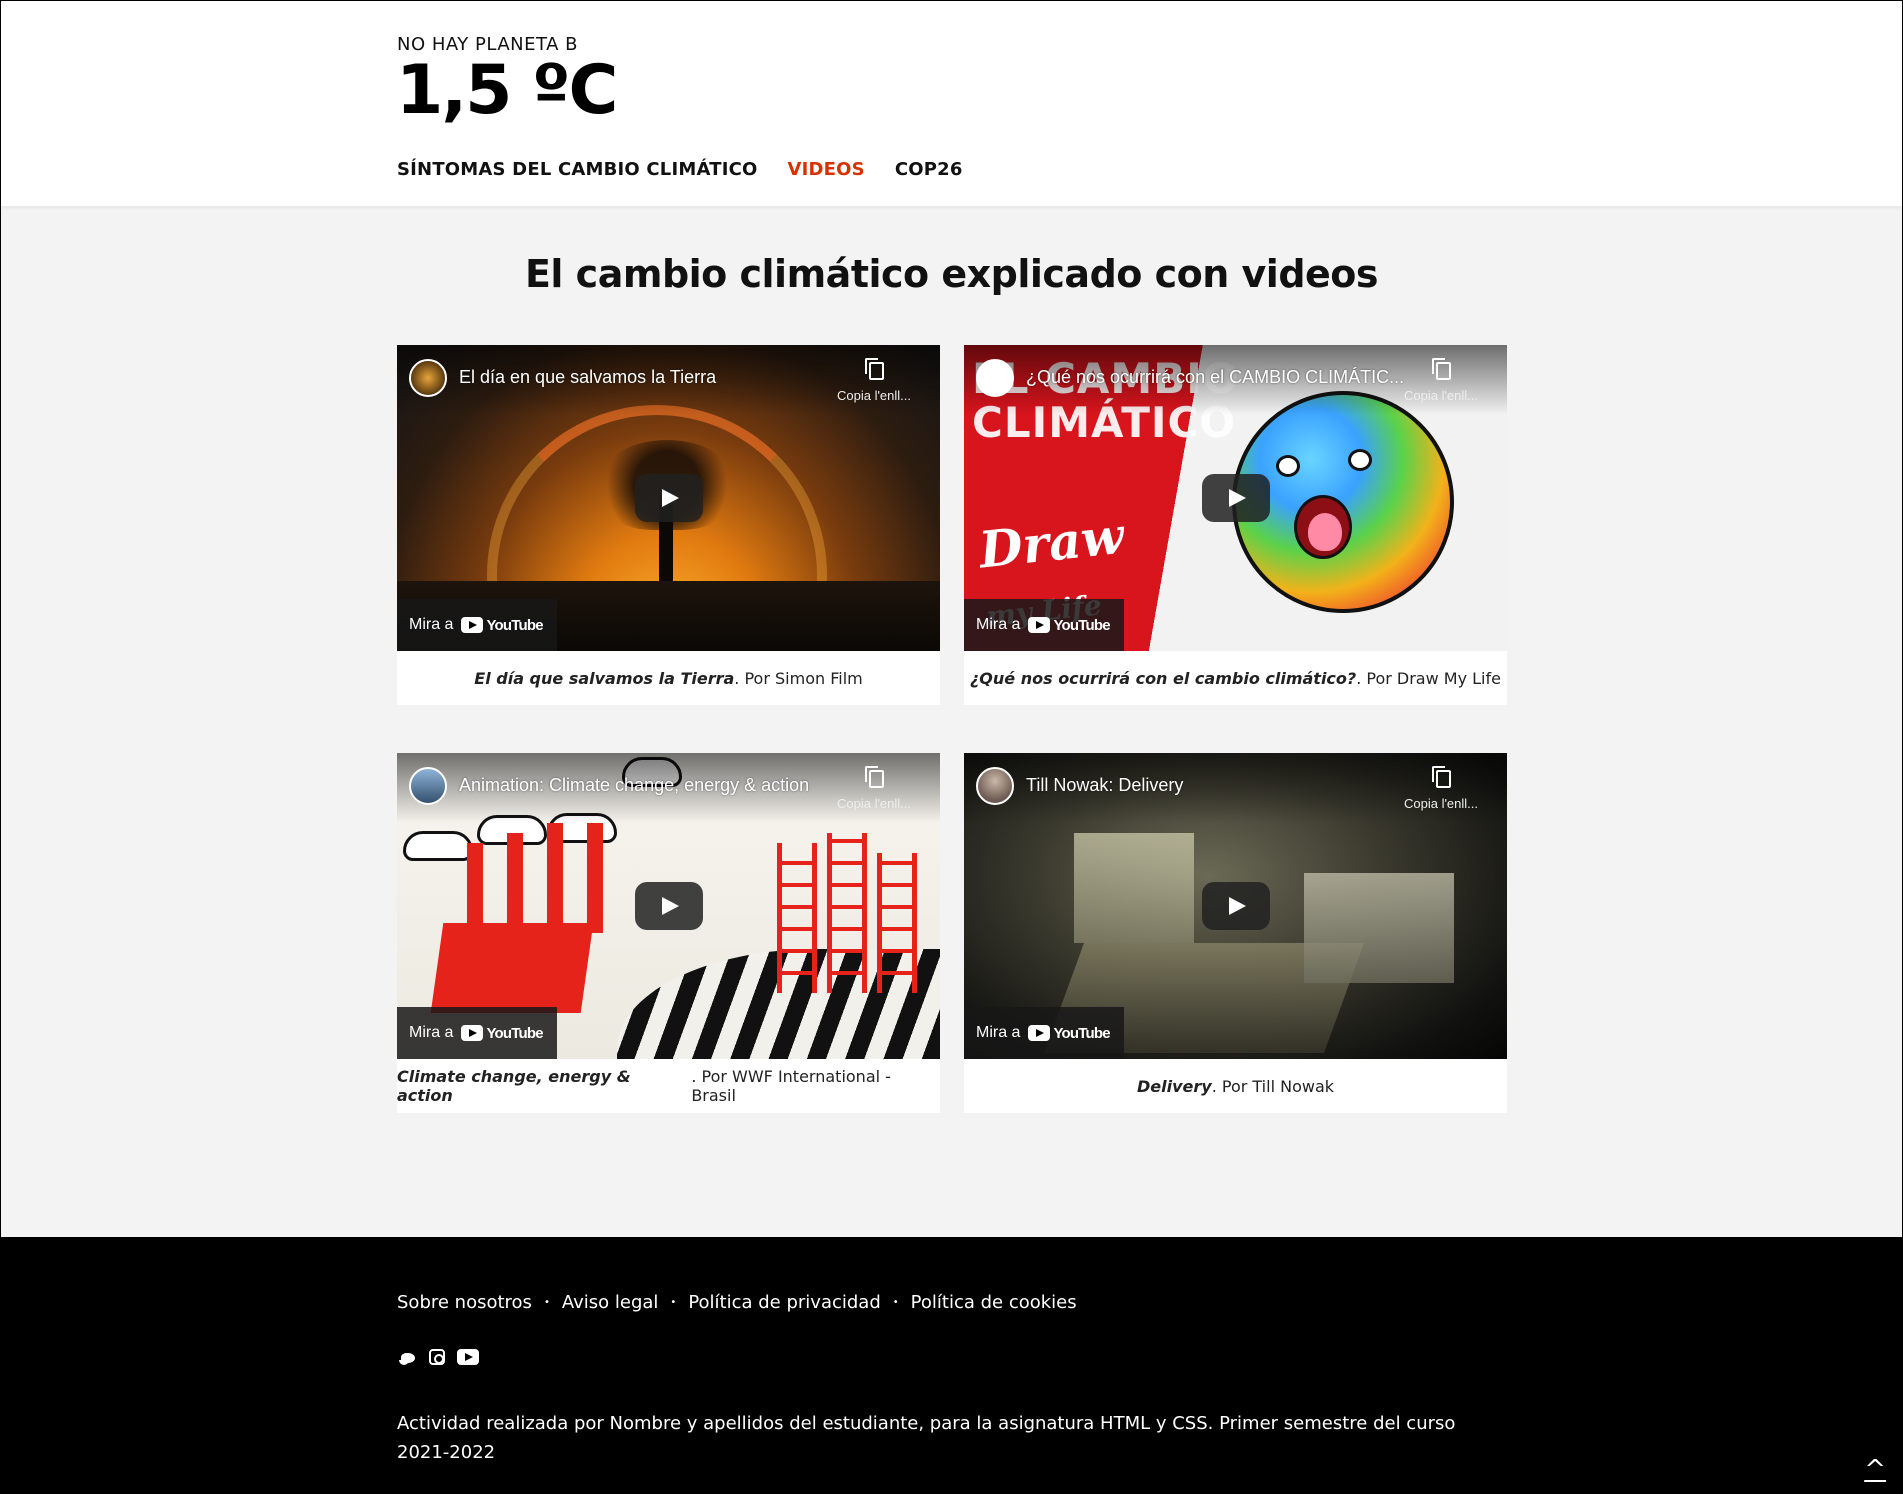  What do you see at coordinates (1875, 1470) in the screenshot?
I see `back-to-top-button: ^` at bounding box center [1875, 1470].